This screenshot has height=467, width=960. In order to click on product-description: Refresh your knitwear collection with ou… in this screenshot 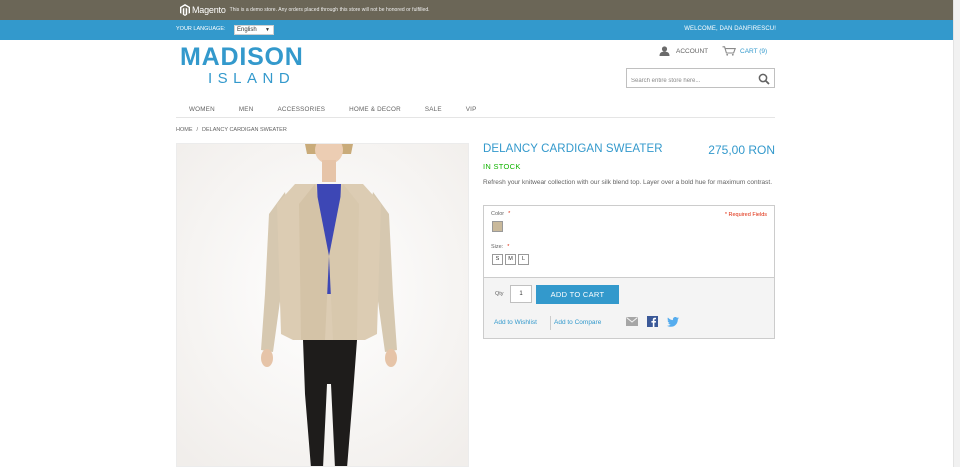, I will do `click(628, 182)`.